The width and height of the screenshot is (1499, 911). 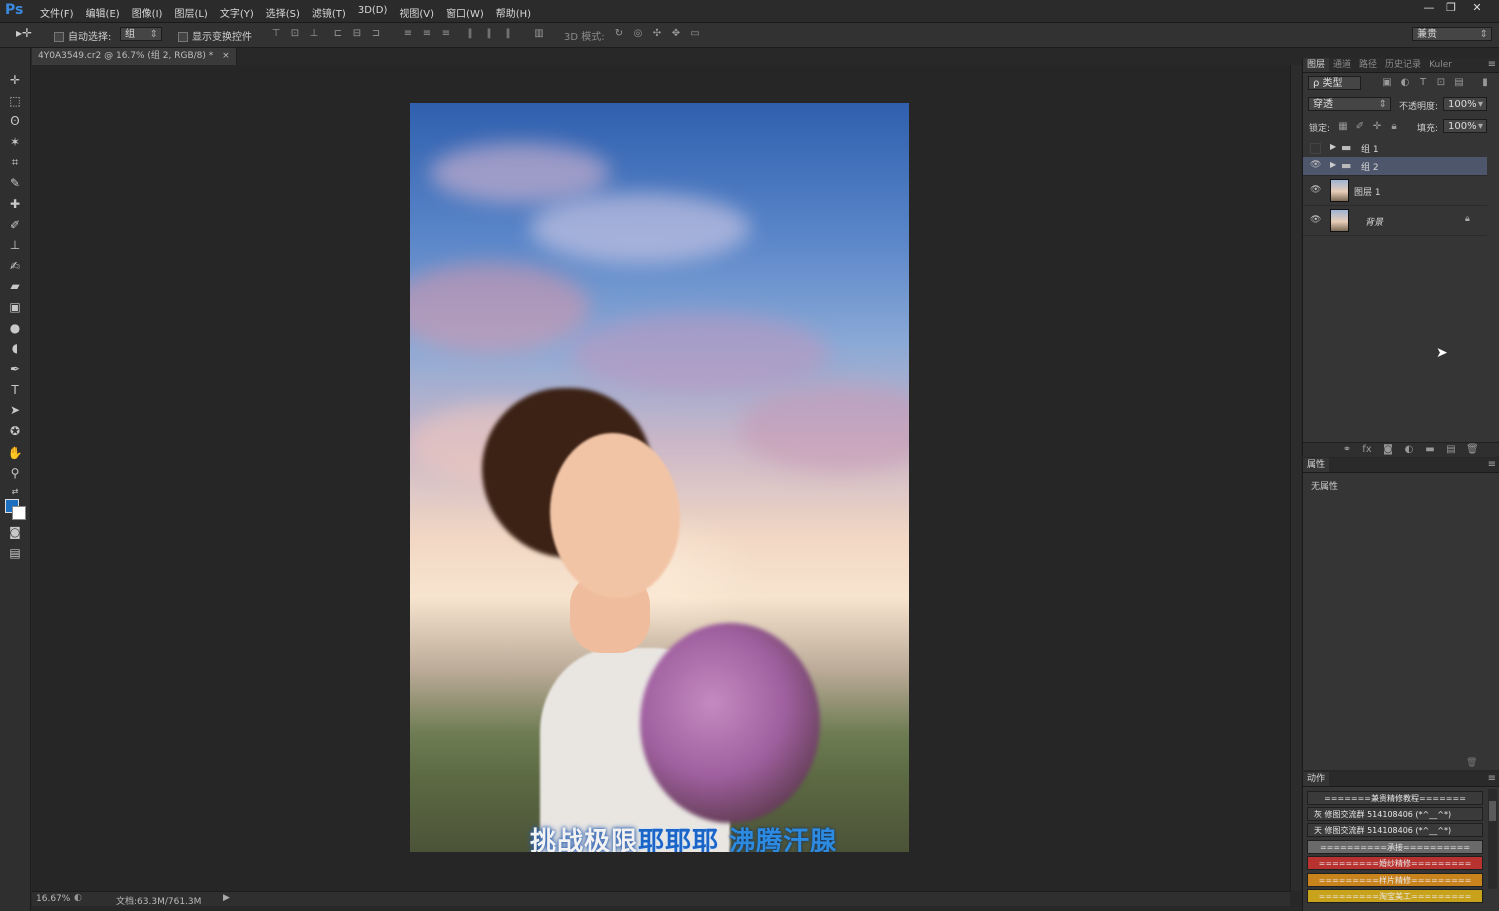 I want to click on hand-tool-icon: ✋, so click(x=15, y=453).